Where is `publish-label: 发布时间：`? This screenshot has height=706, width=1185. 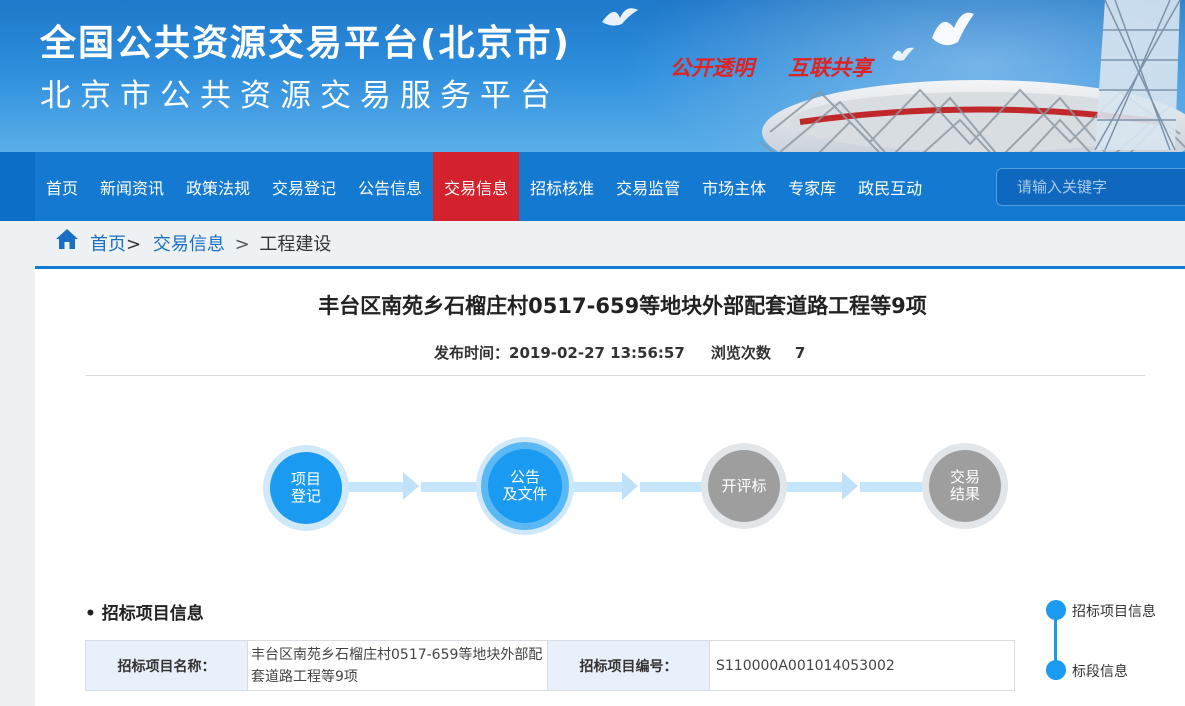 publish-label: 发布时间： is located at coordinates (472, 353).